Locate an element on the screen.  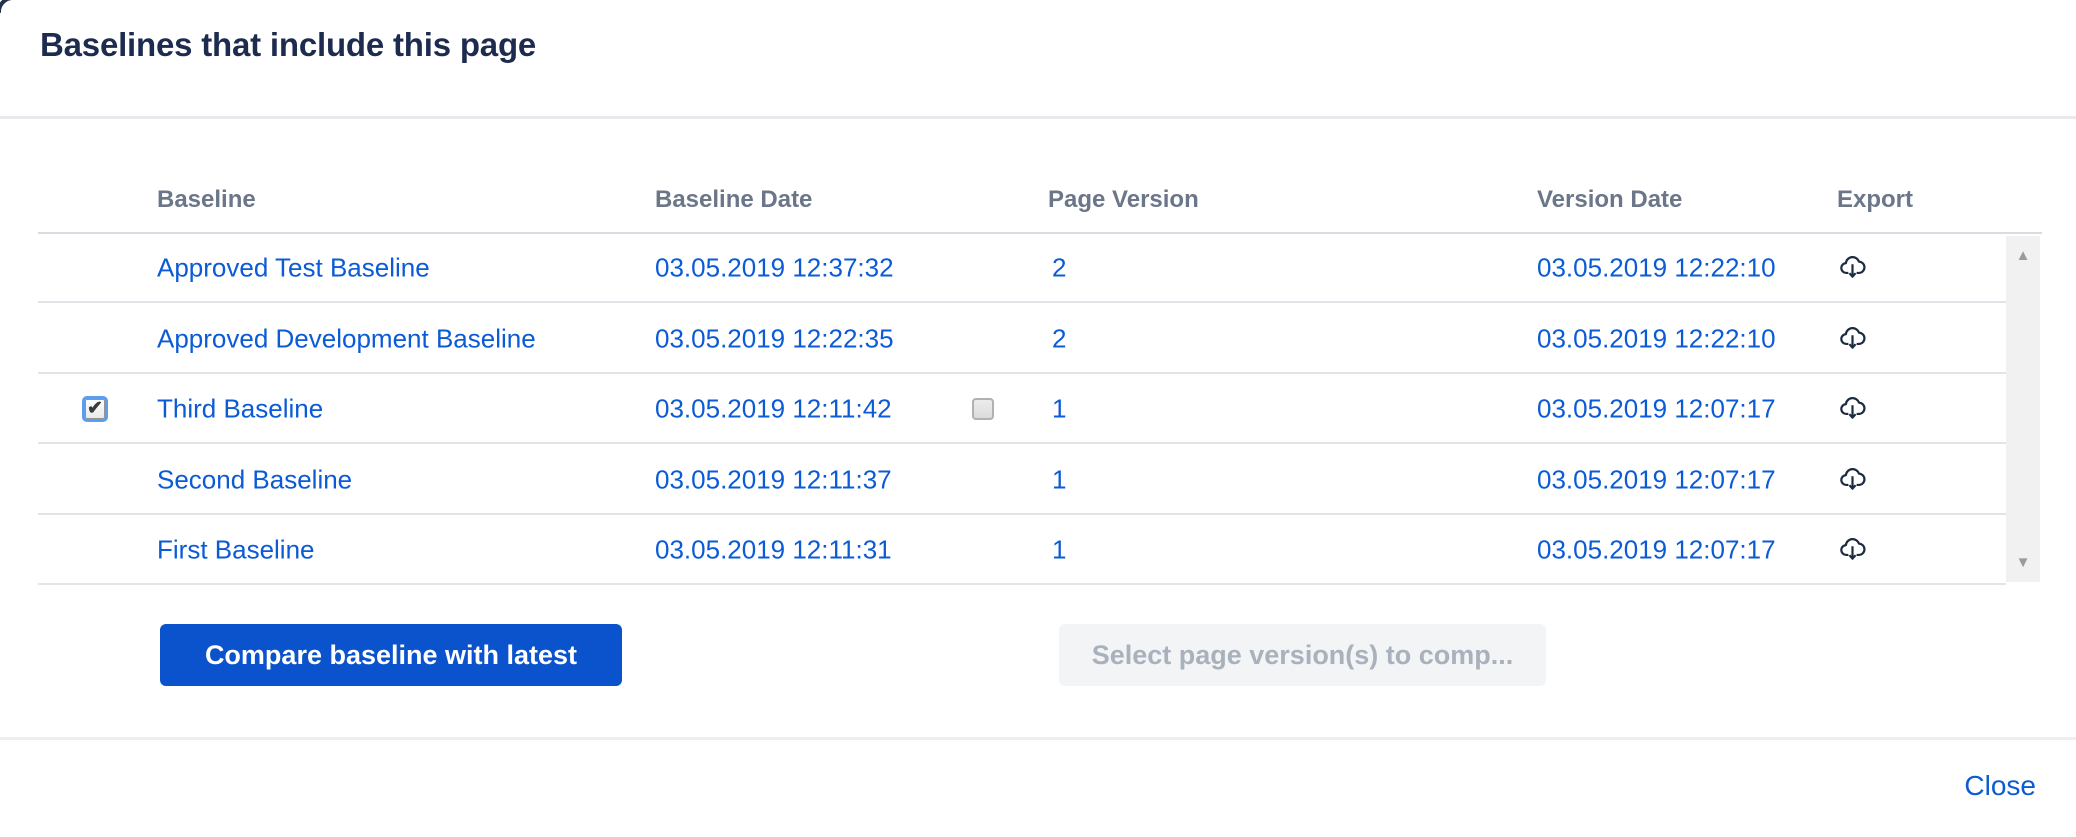
baseline-link: Approved Test Baseline is located at coordinates (293, 268).